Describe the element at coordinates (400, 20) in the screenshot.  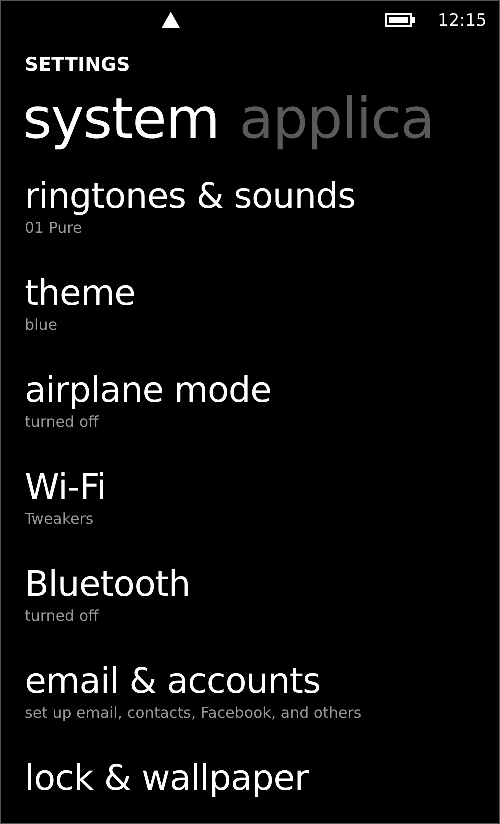
I see `battery-icon` at that location.